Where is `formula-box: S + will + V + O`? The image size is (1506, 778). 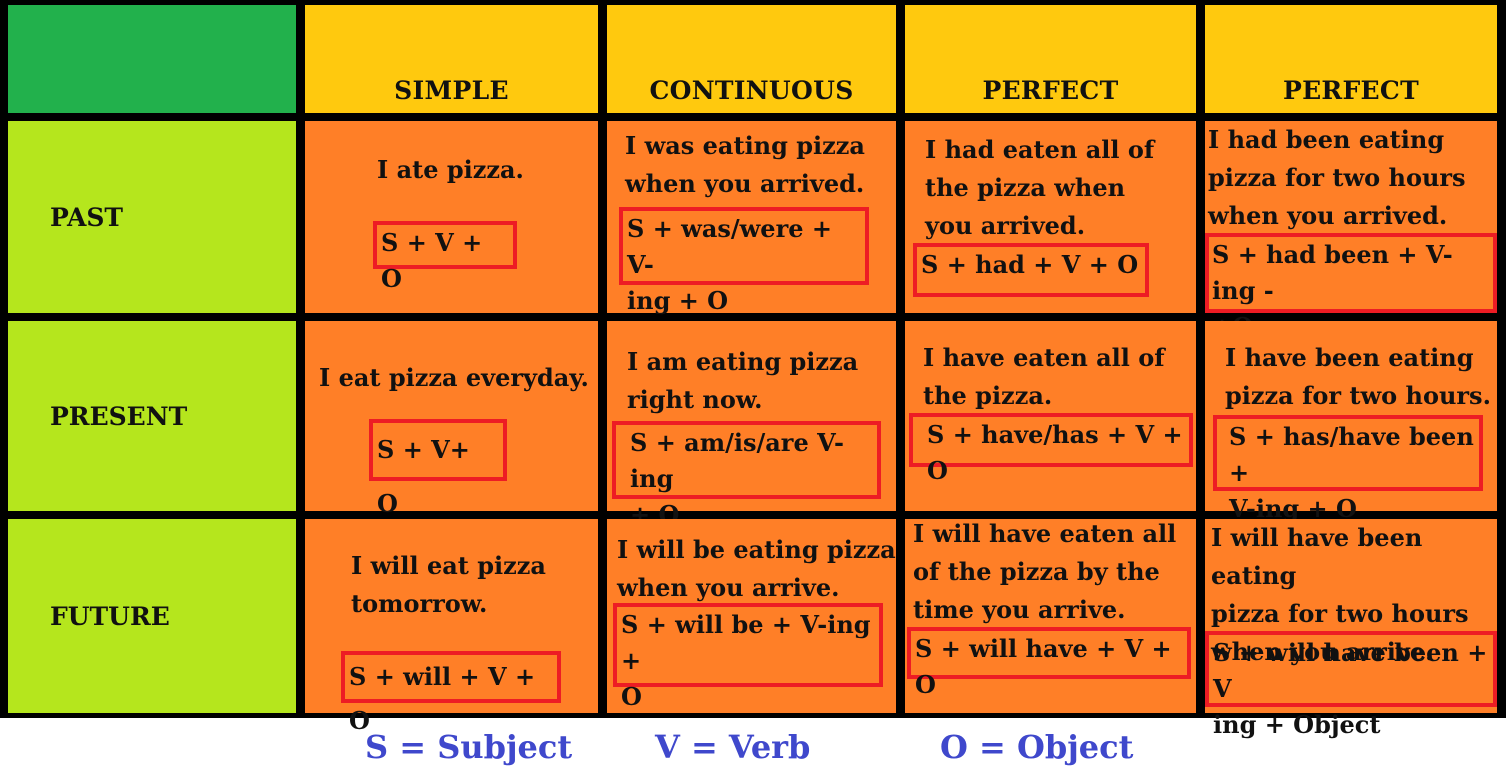
formula-box: S + will + V + O is located at coordinates (451, 693).